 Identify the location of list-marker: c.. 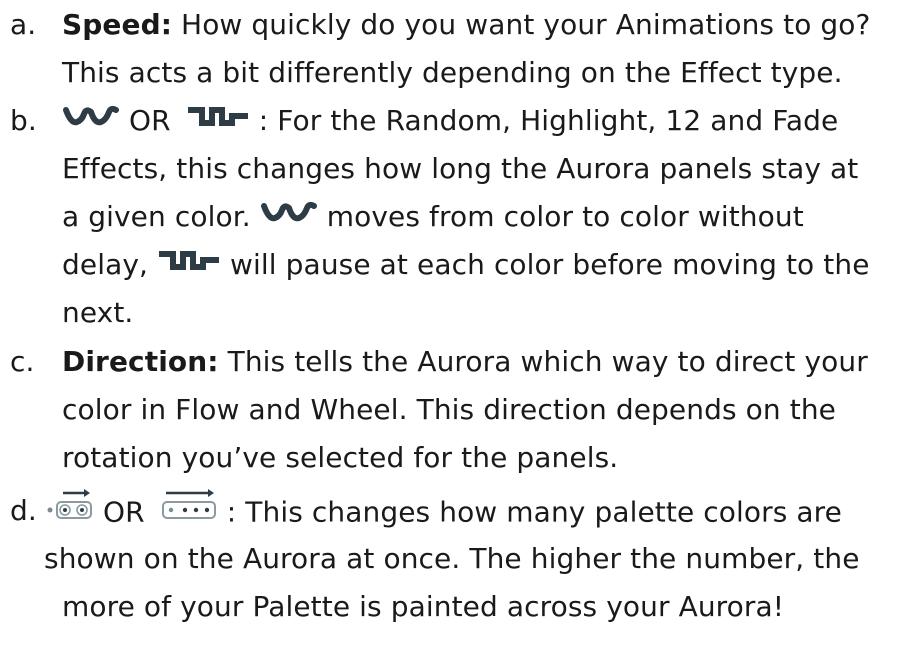
(22, 361).